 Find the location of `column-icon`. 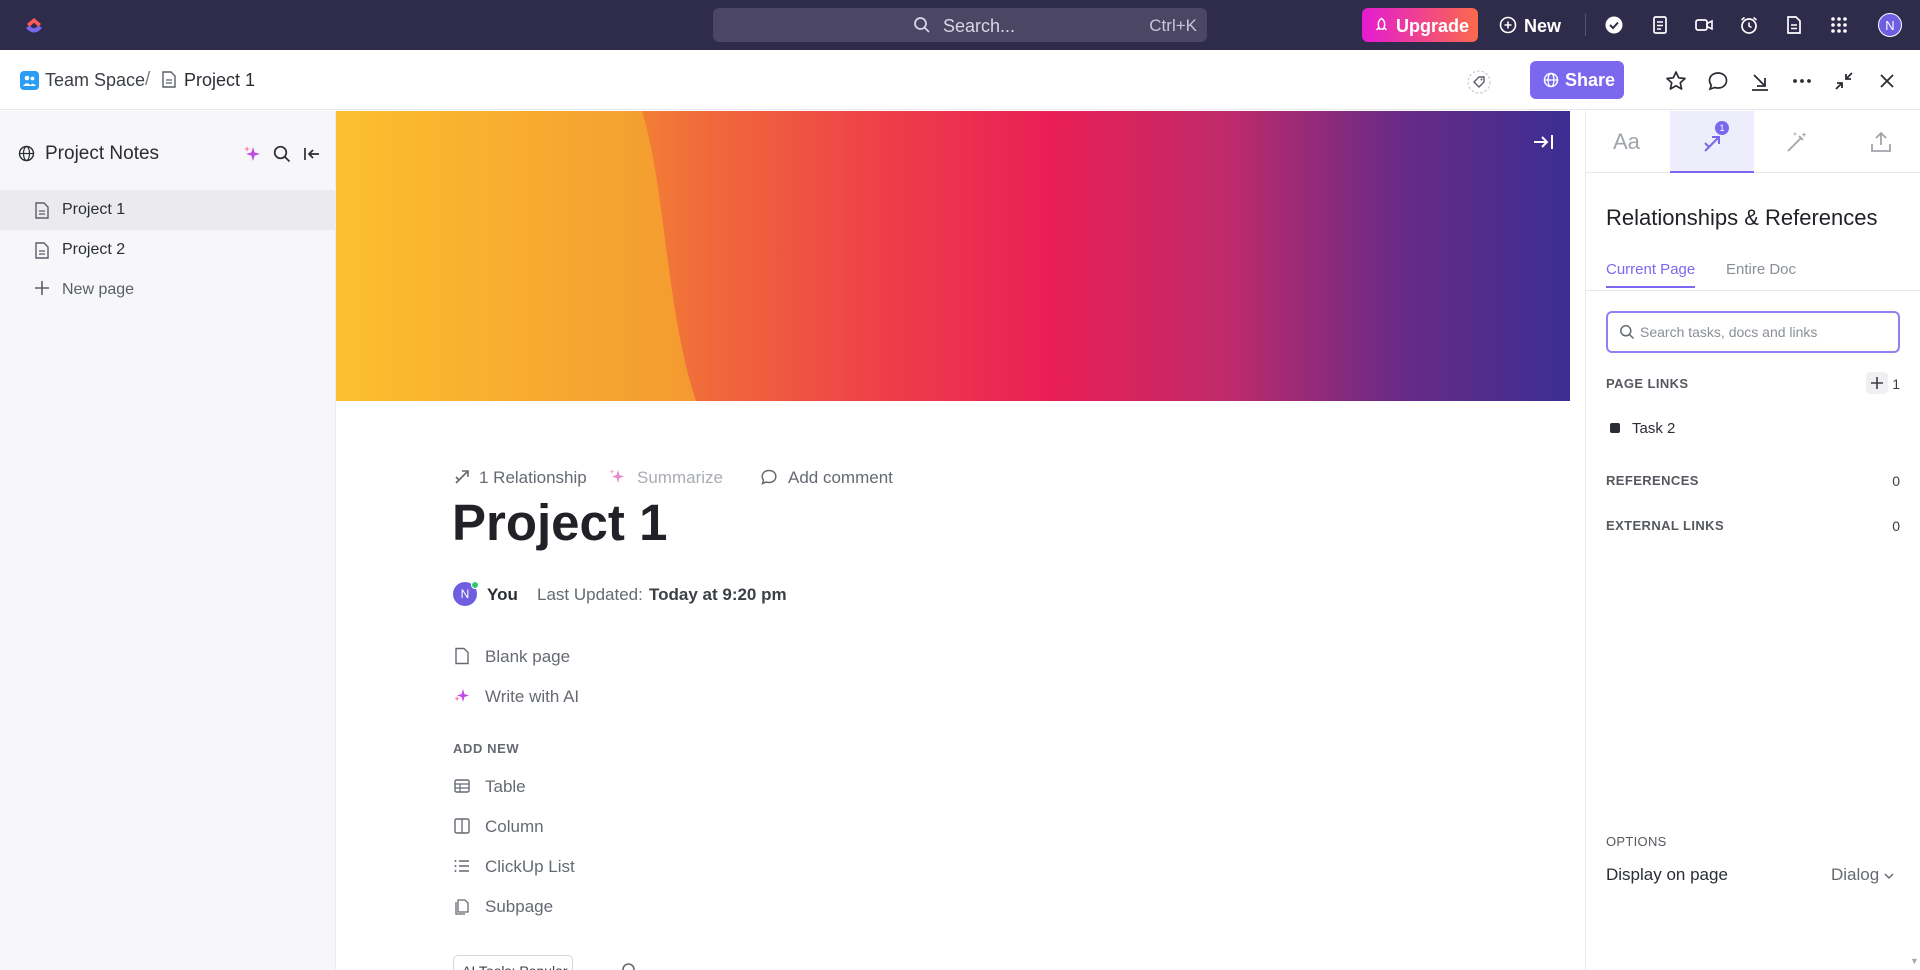

column-icon is located at coordinates (462, 826).